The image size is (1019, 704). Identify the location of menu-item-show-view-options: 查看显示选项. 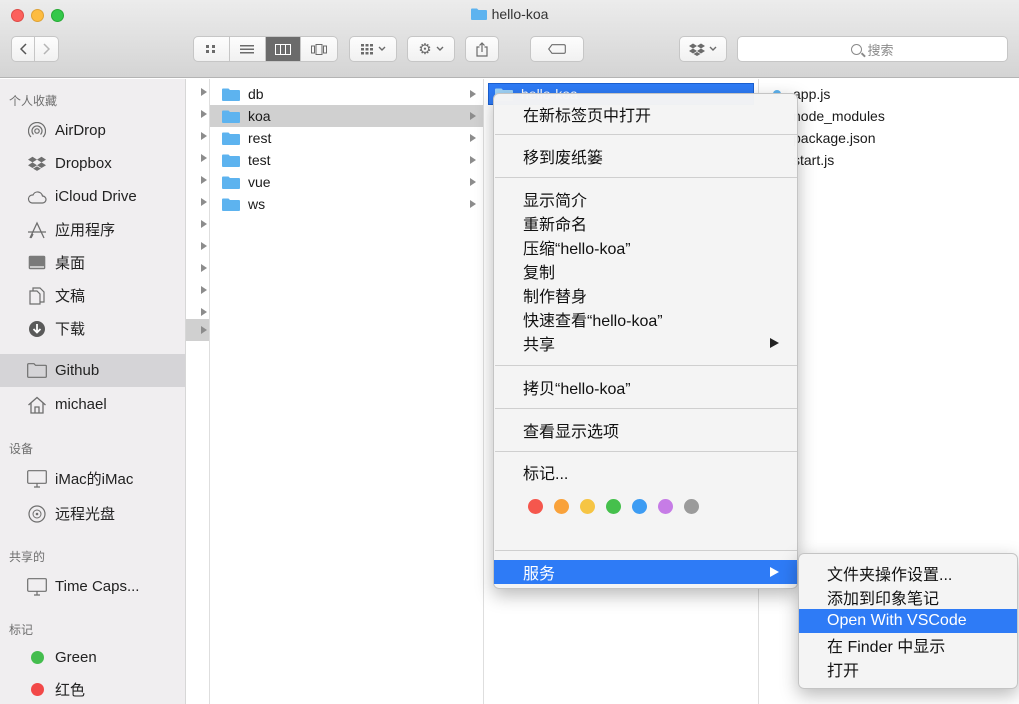
(645, 430).